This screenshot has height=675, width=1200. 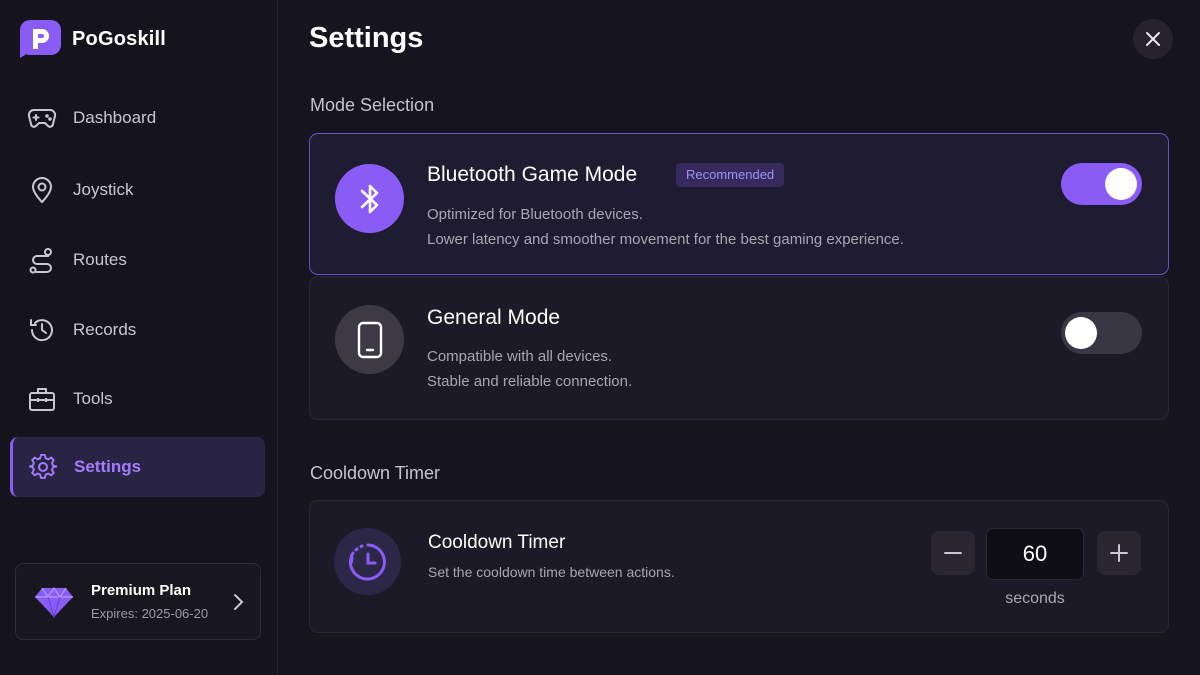 I want to click on location-pin-icon, so click(x=42, y=190).